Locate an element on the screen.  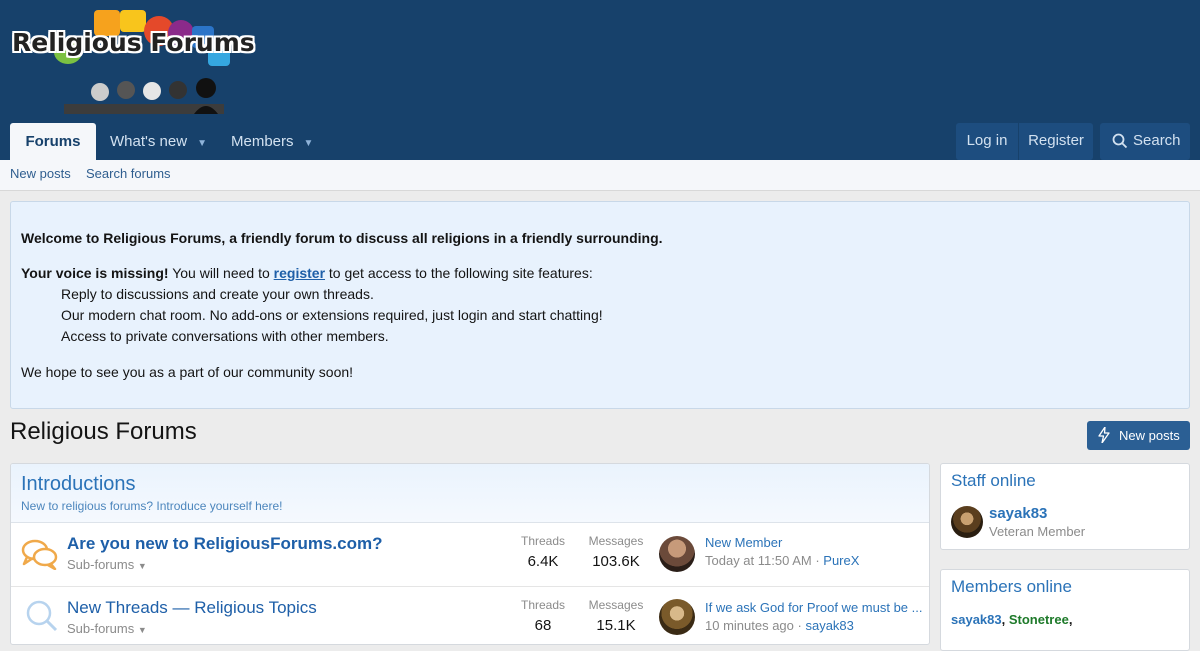
members-online-title: Members online is located at coordinates (1011, 587).